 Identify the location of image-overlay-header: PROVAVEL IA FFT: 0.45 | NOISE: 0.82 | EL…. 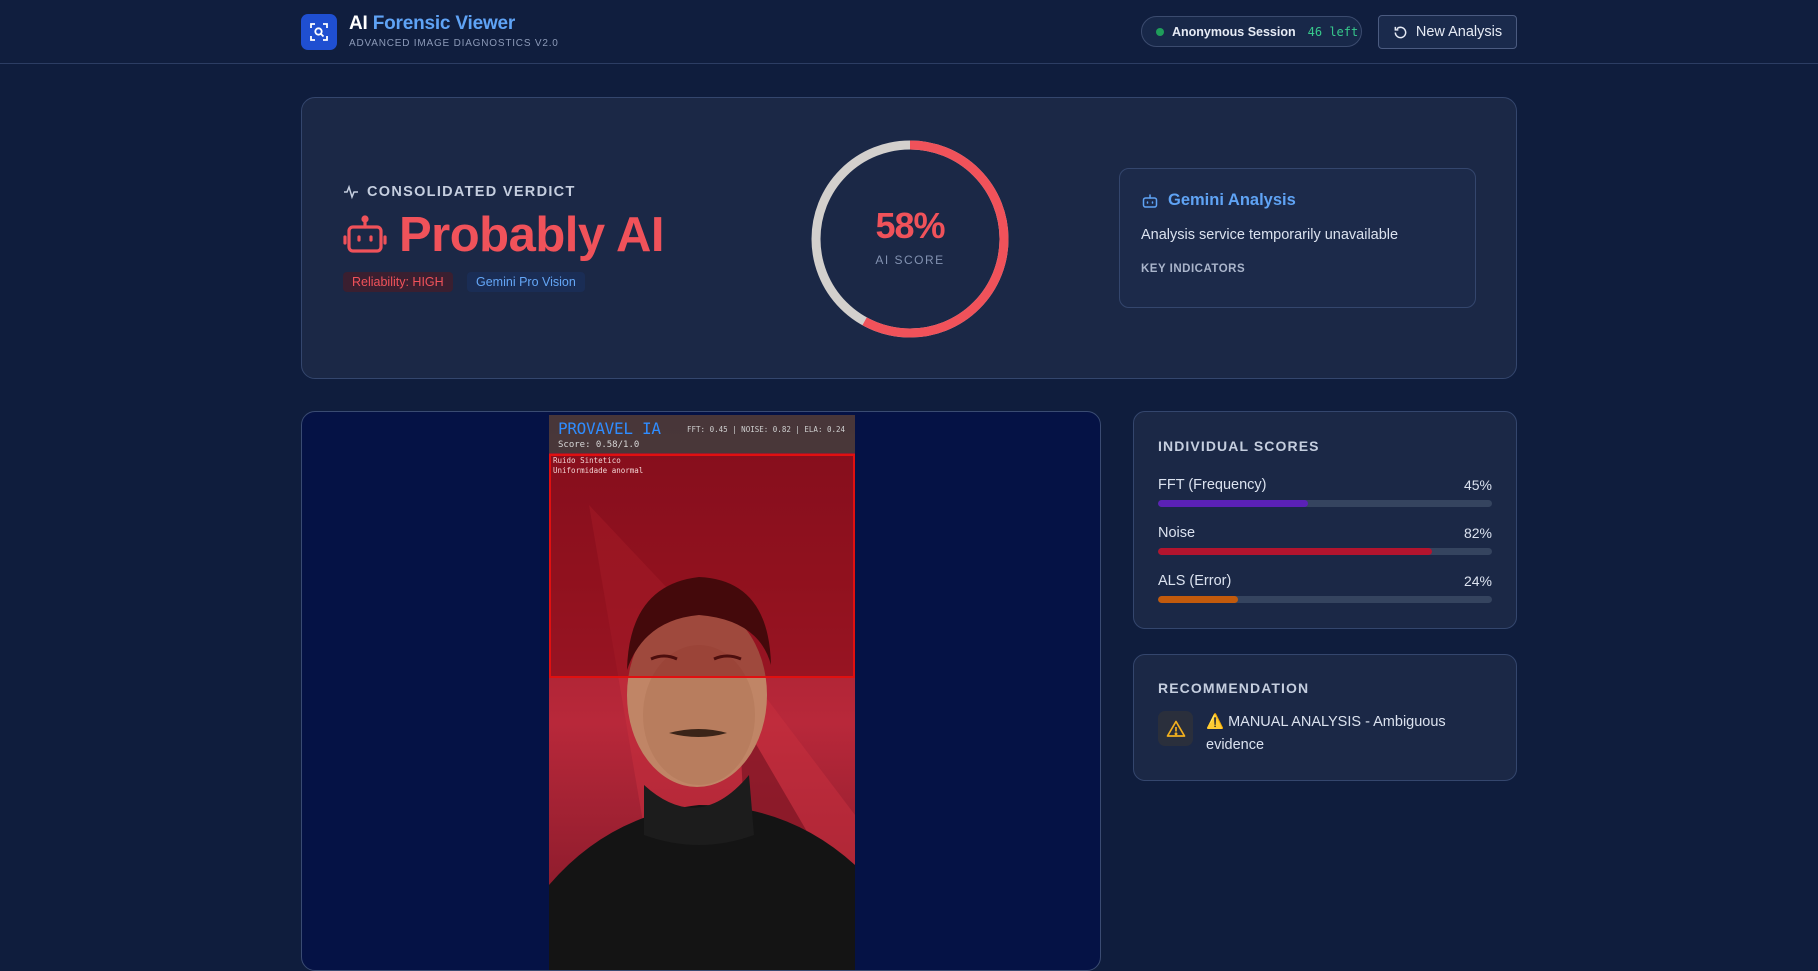
(702, 434).